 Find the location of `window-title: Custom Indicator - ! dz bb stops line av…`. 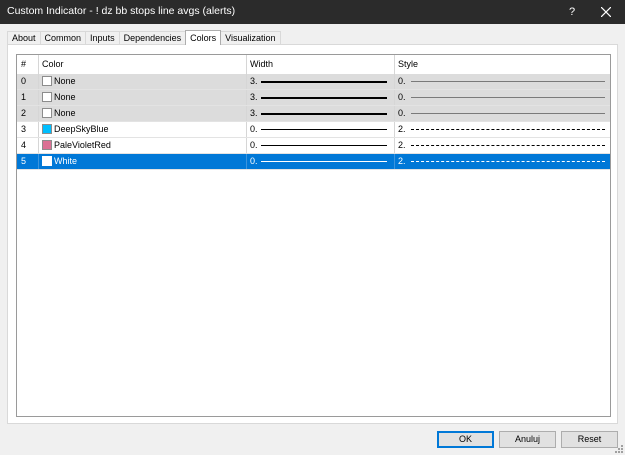

window-title: Custom Indicator - ! dz bb stops line av… is located at coordinates (121, 11).